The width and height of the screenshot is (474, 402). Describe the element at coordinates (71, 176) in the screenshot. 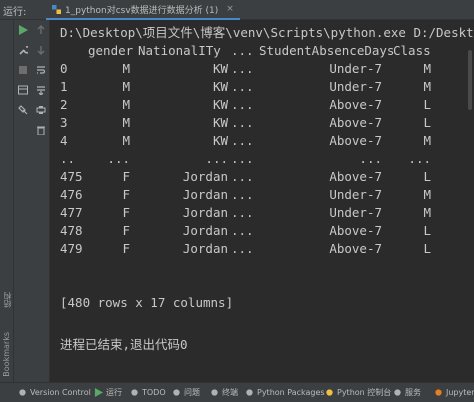

I see `table-cell-index: 475` at that location.